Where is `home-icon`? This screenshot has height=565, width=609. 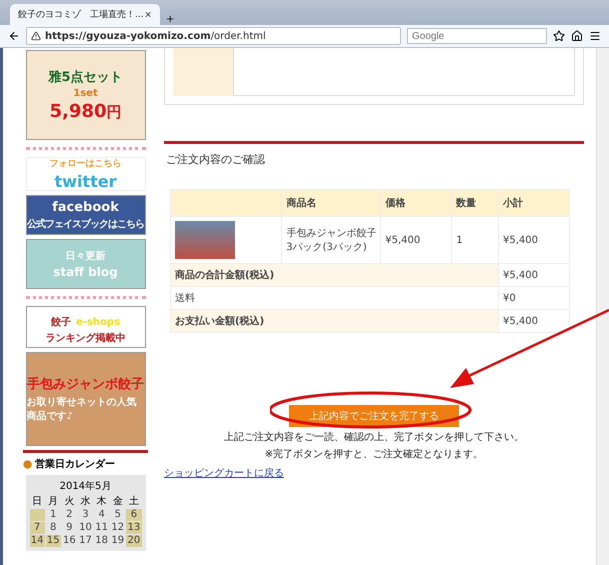
home-icon is located at coordinates (577, 36).